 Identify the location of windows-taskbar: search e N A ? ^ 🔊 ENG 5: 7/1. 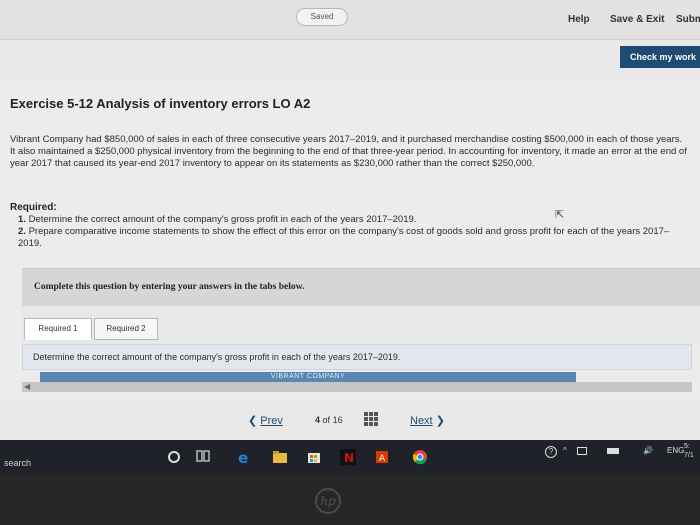
(350, 457).